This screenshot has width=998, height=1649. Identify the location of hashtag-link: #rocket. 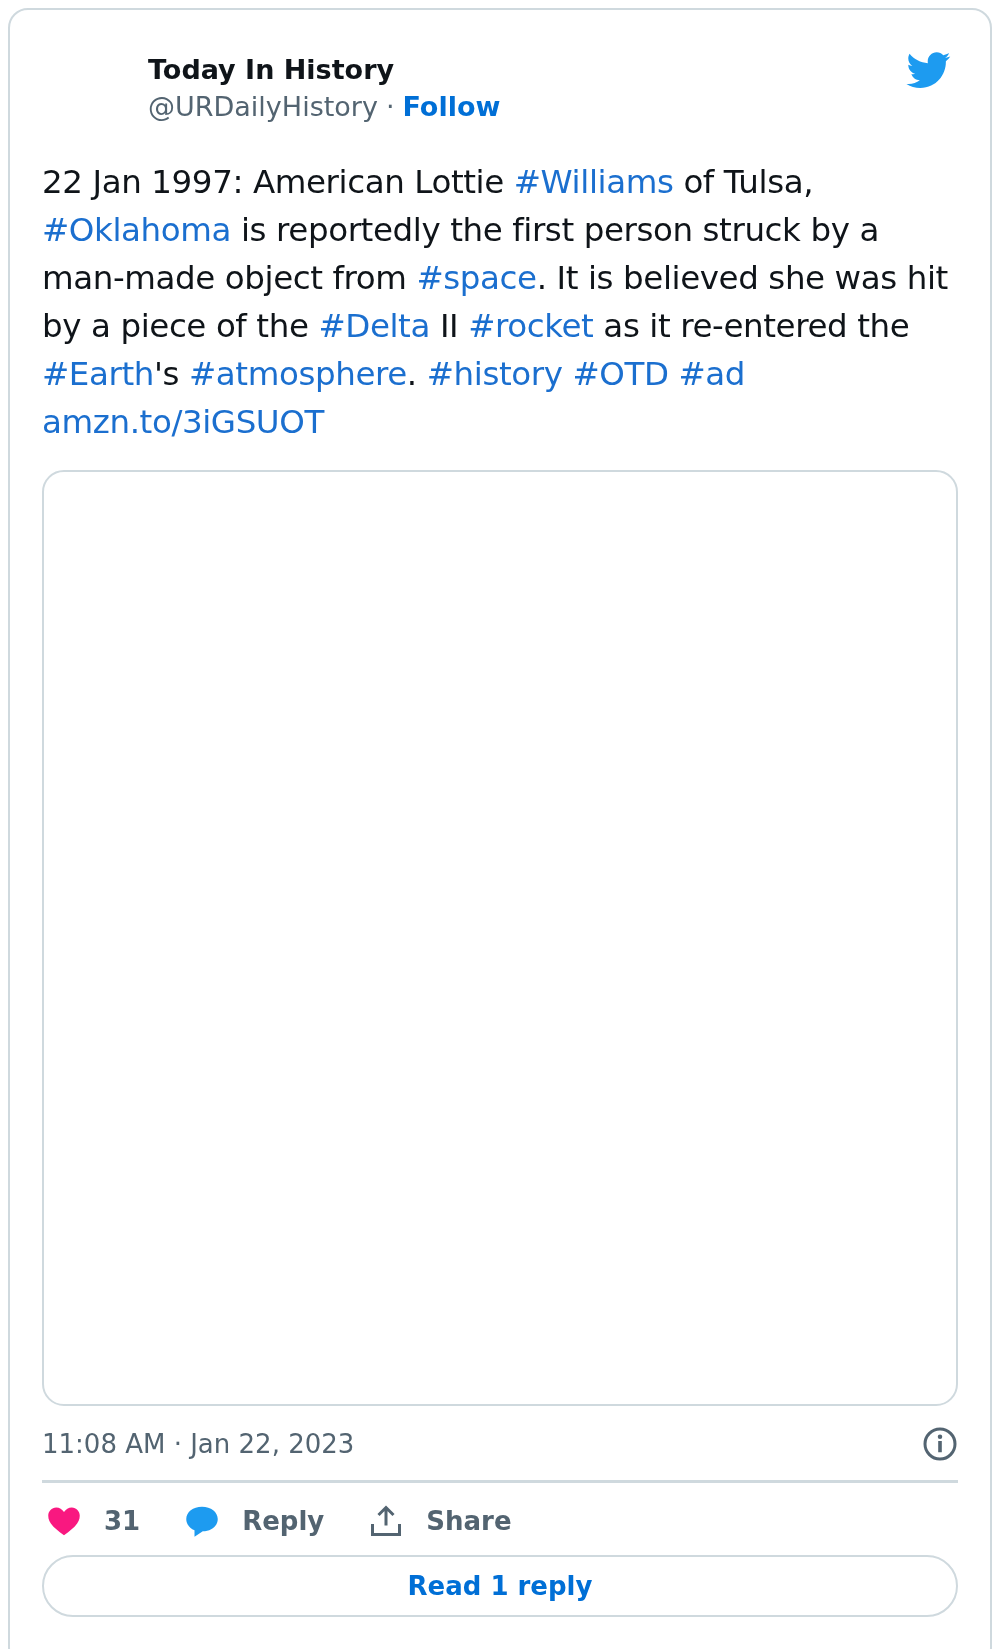
(531, 326).